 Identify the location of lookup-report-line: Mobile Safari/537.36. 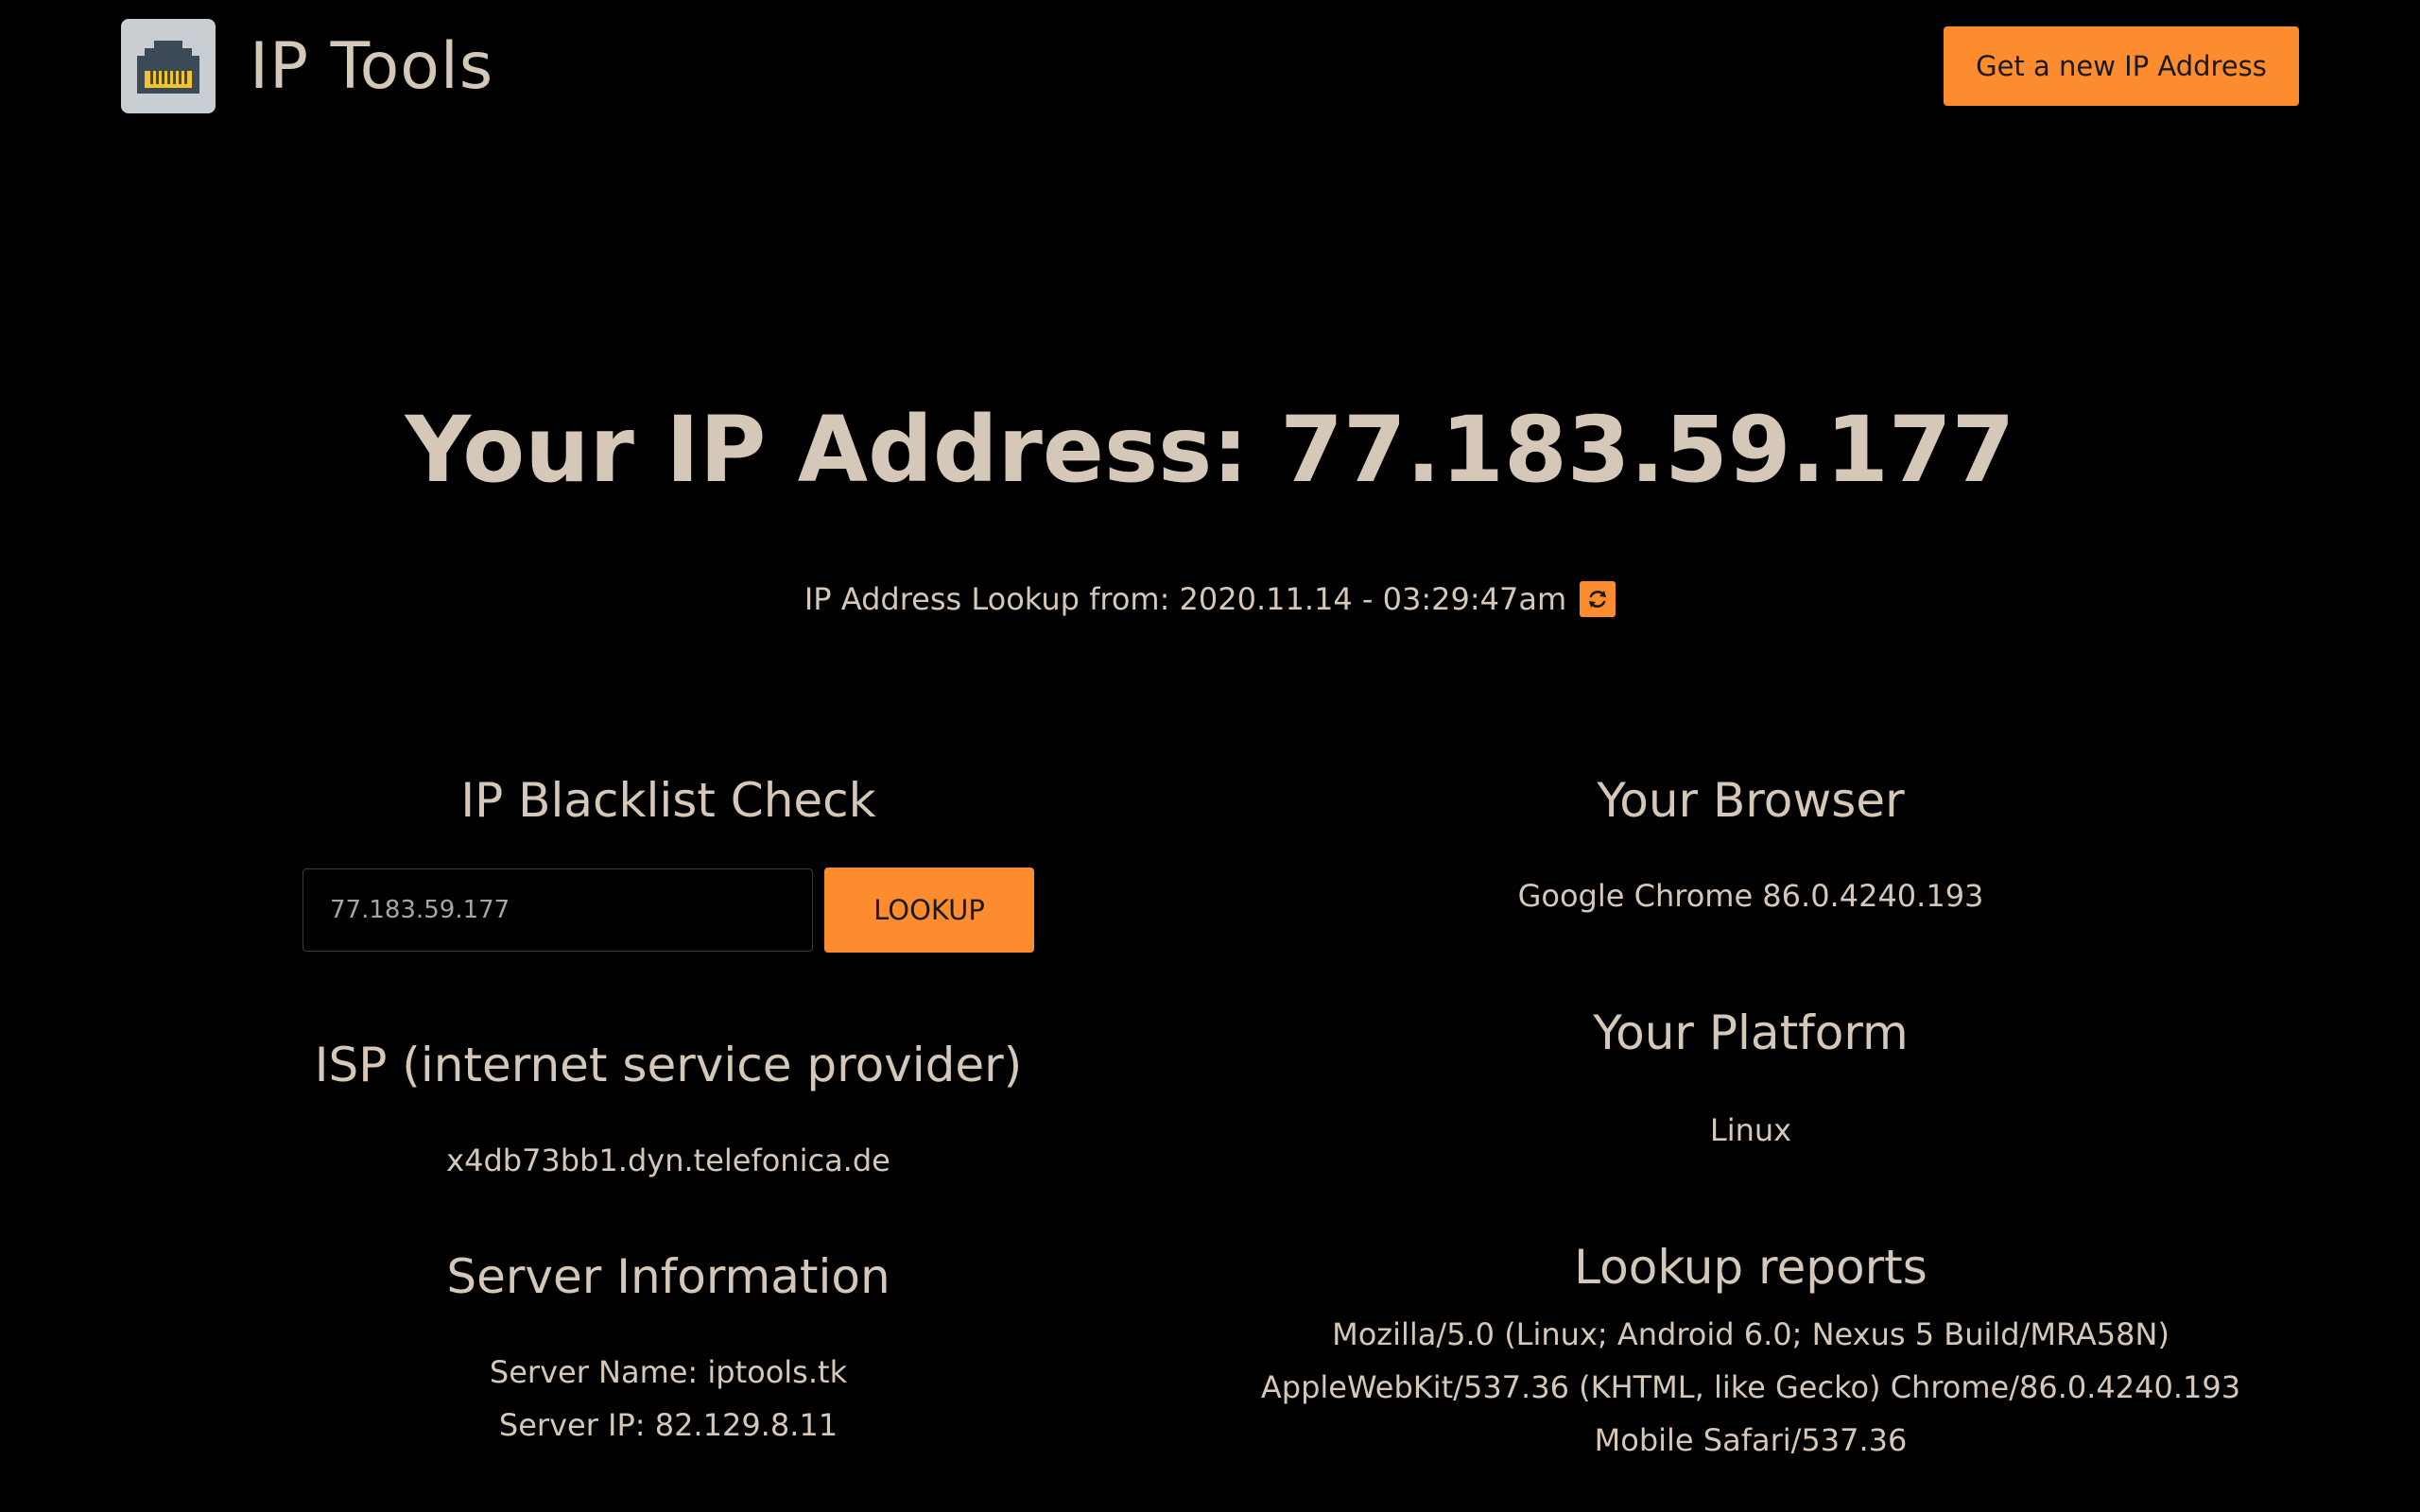
(1751, 1440).